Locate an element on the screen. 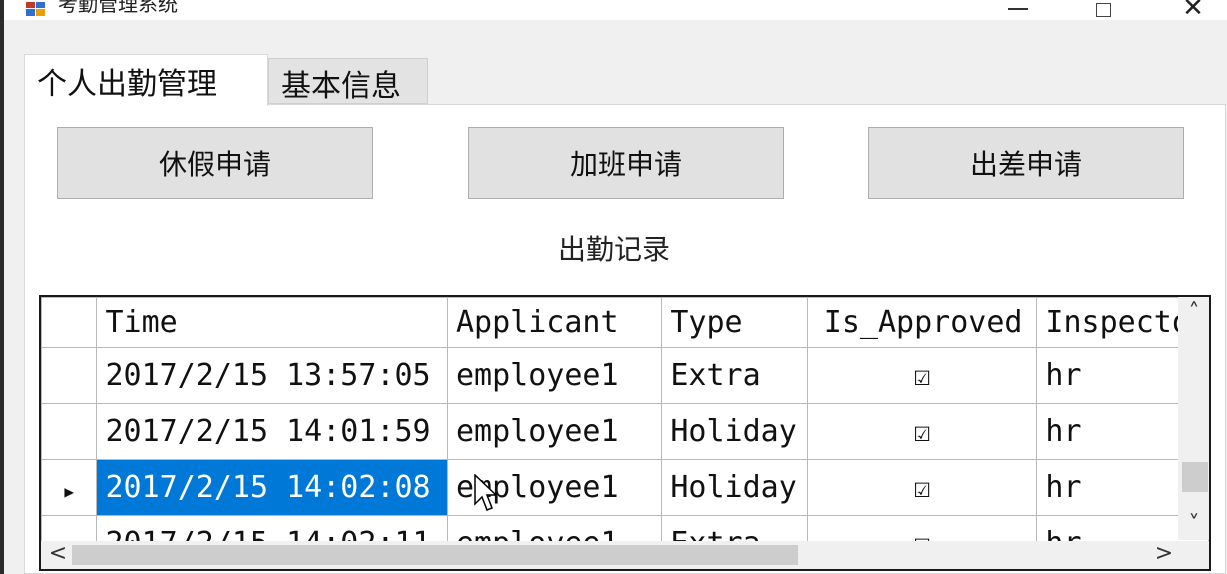  leave-request-button: 休假申请 is located at coordinates (215, 163).